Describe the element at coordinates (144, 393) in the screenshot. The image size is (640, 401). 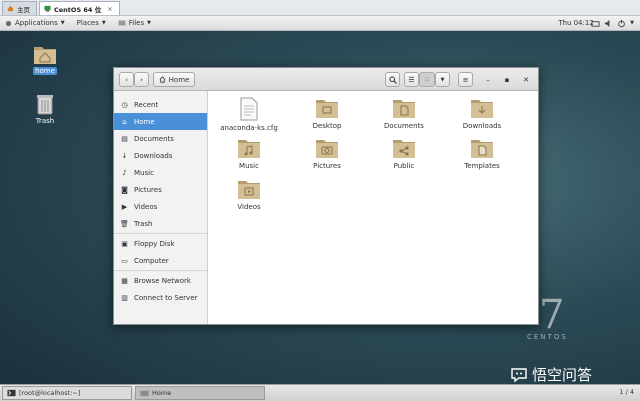
I see `folder-icon` at that location.